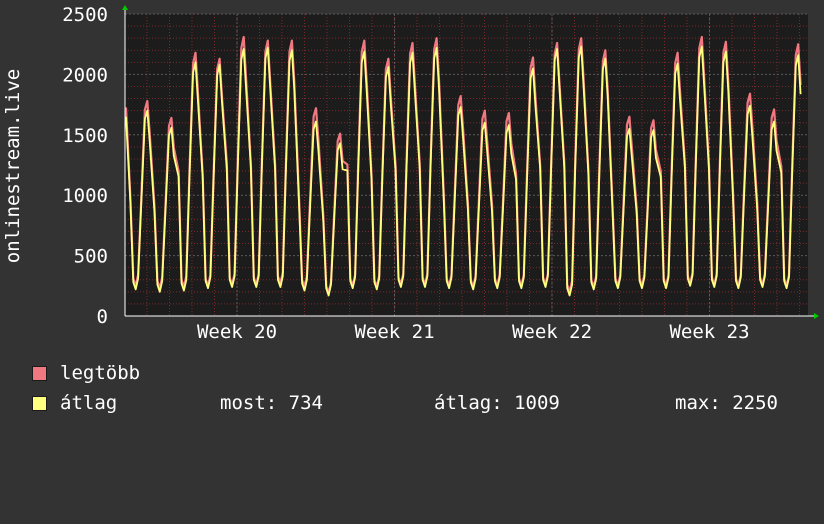 This screenshot has width=824, height=524. Describe the element at coordinates (89, 403) in the screenshot. I see `legend-label-atlag: átlag` at that location.